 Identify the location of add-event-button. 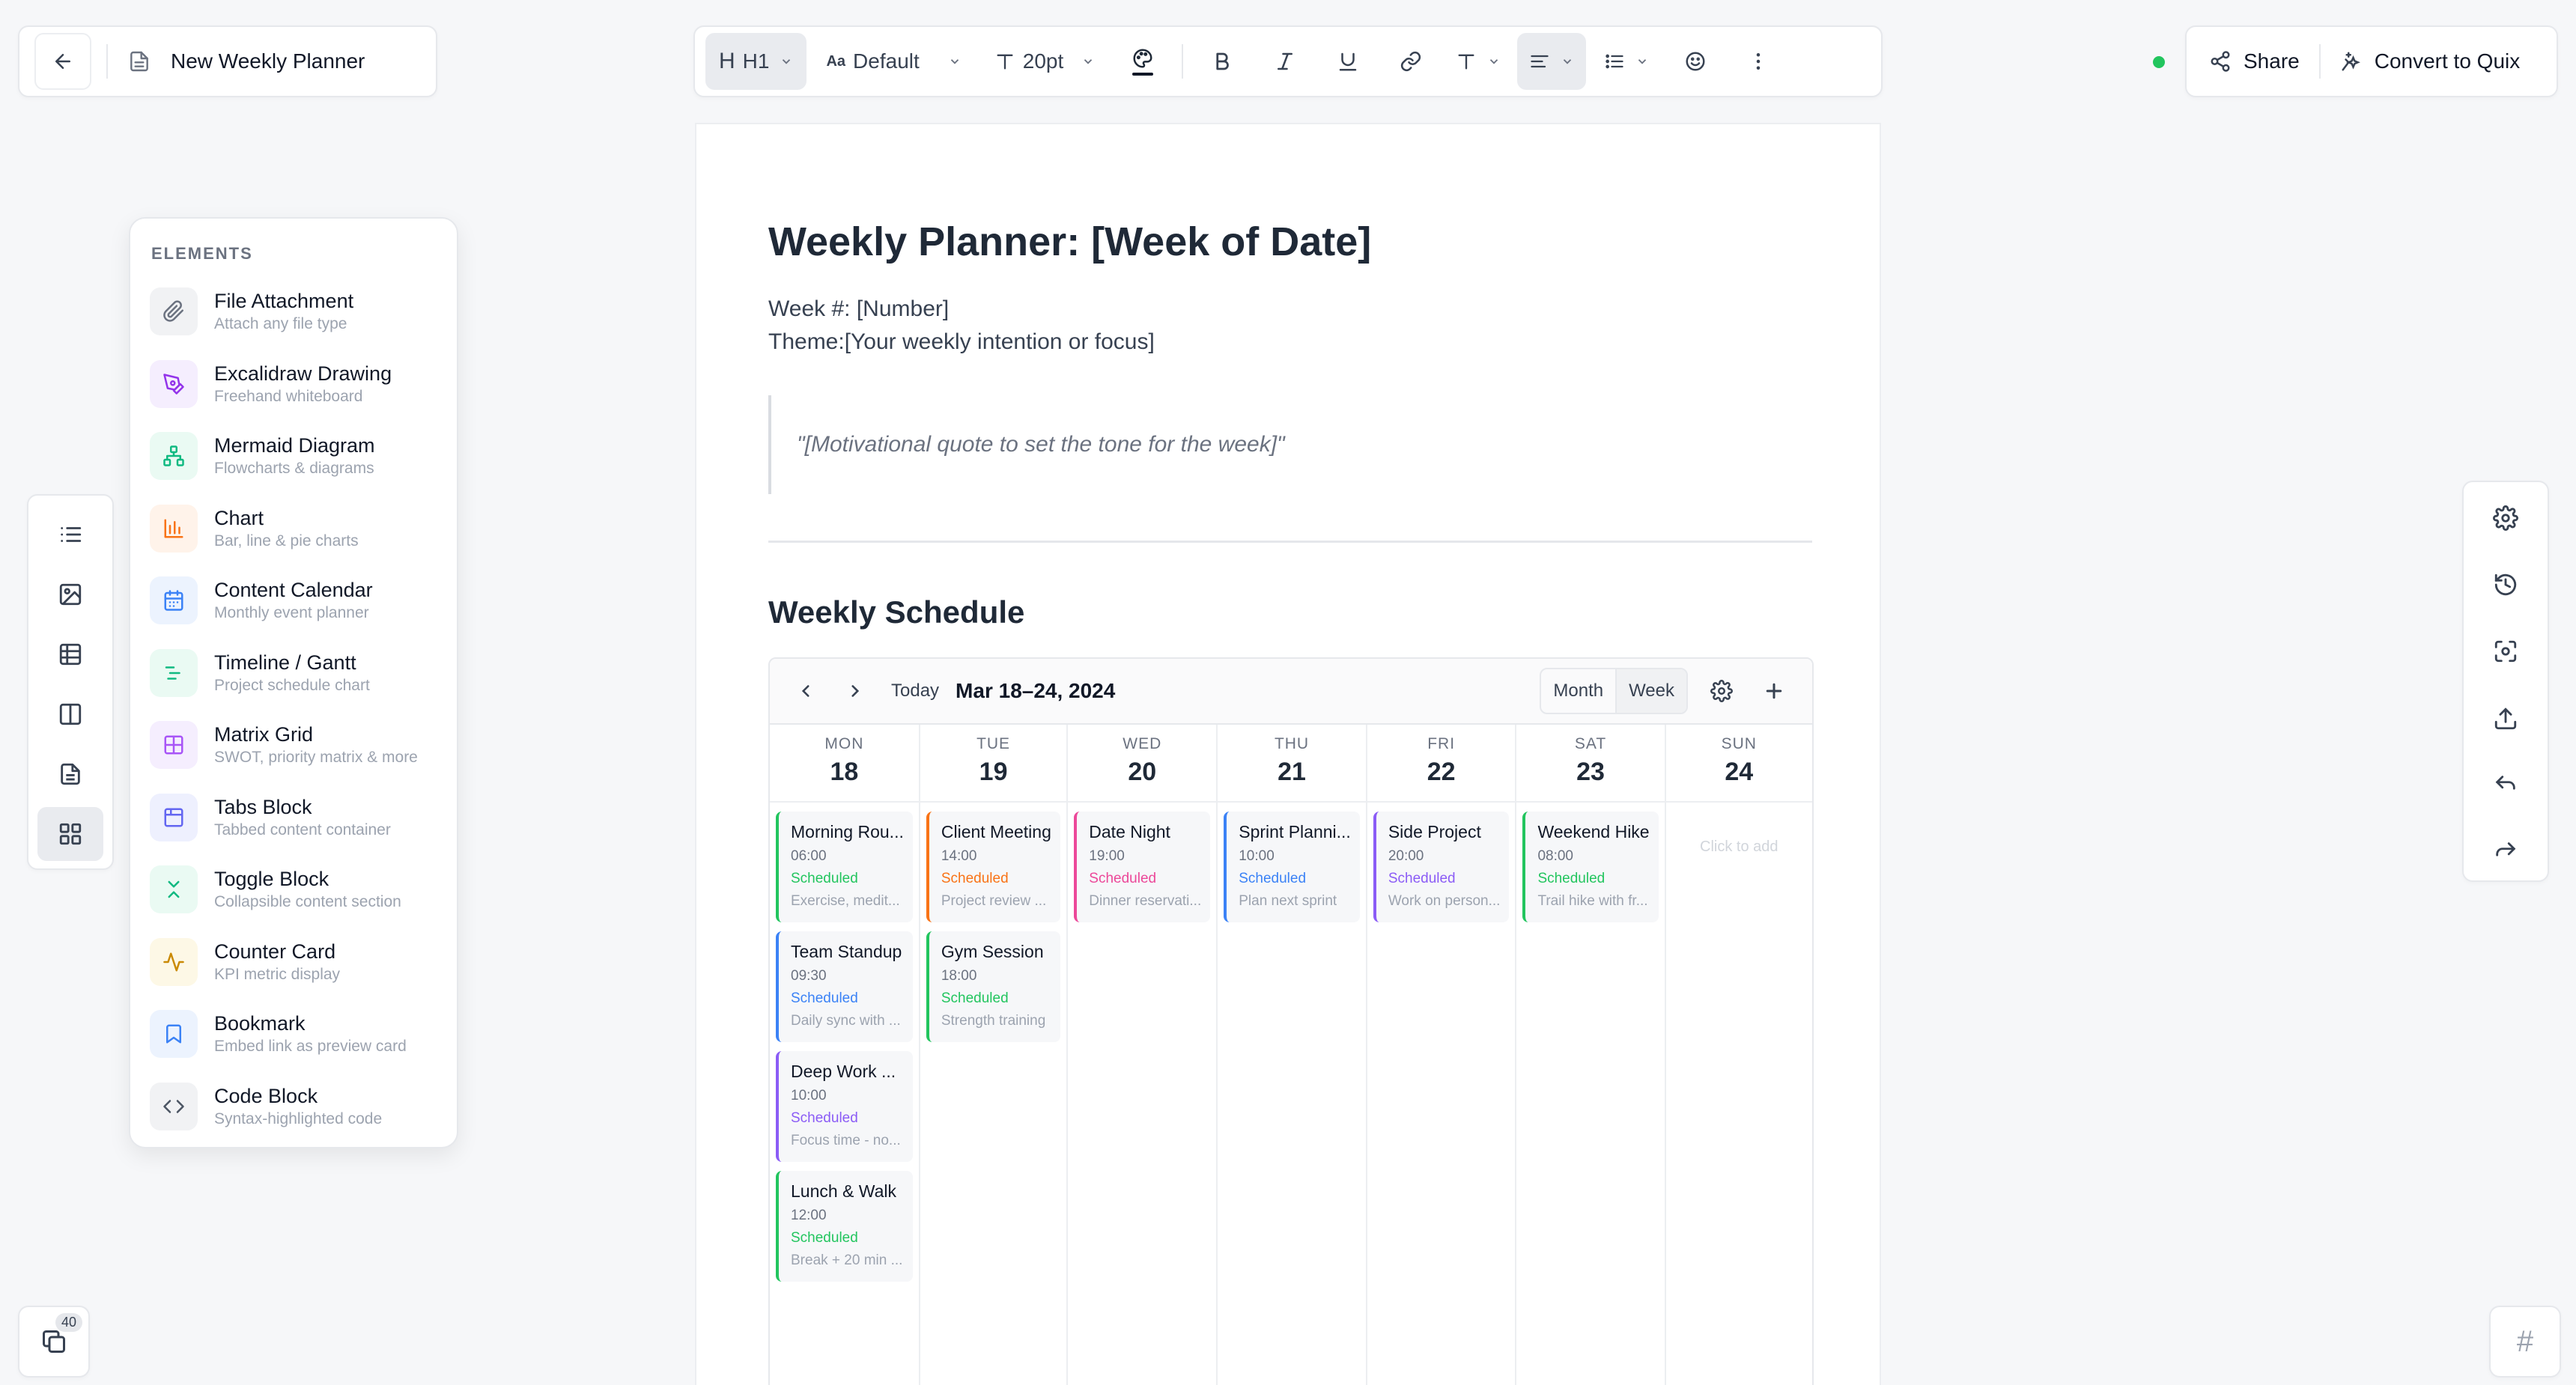
(1774, 691).